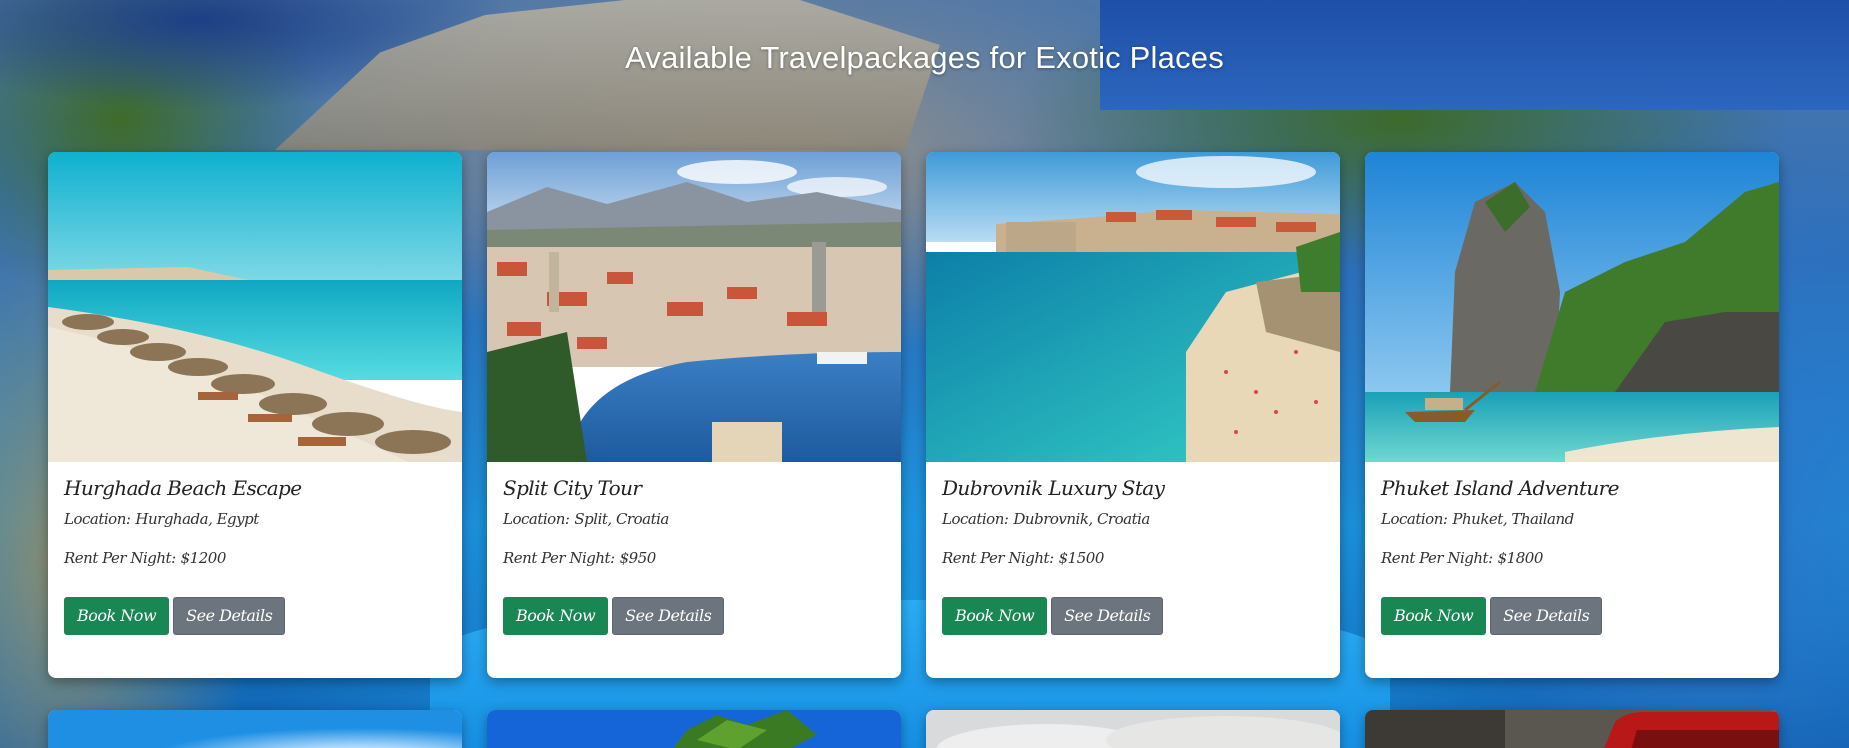 The image size is (1849, 748). What do you see at coordinates (1081, 519) in the screenshot?
I see `location-value: Dubrovnik, Croatia` at bounding box center [1081, 519].